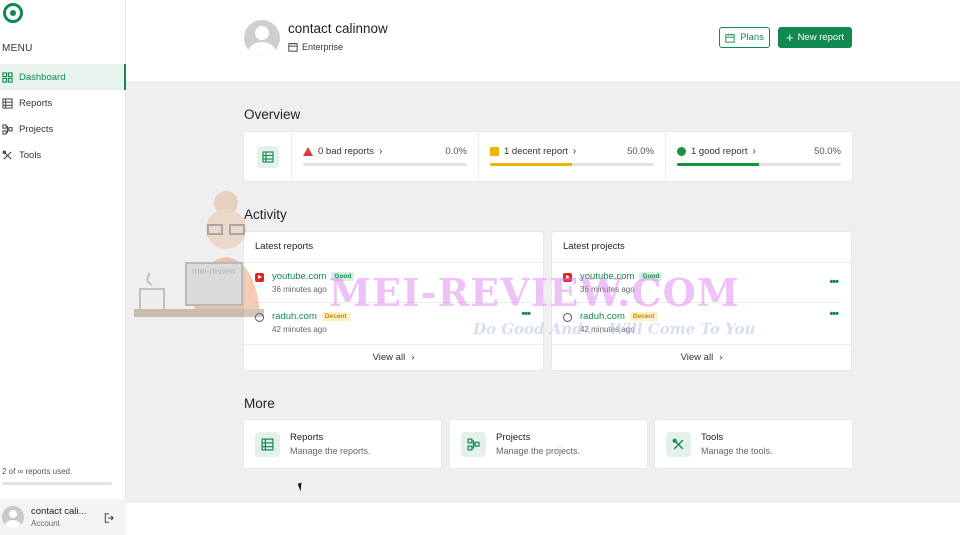 The width and height of the screenshot is (960, 535). I want to click on sidebar-item-dashboard: Dashboard, so click(63, 77).